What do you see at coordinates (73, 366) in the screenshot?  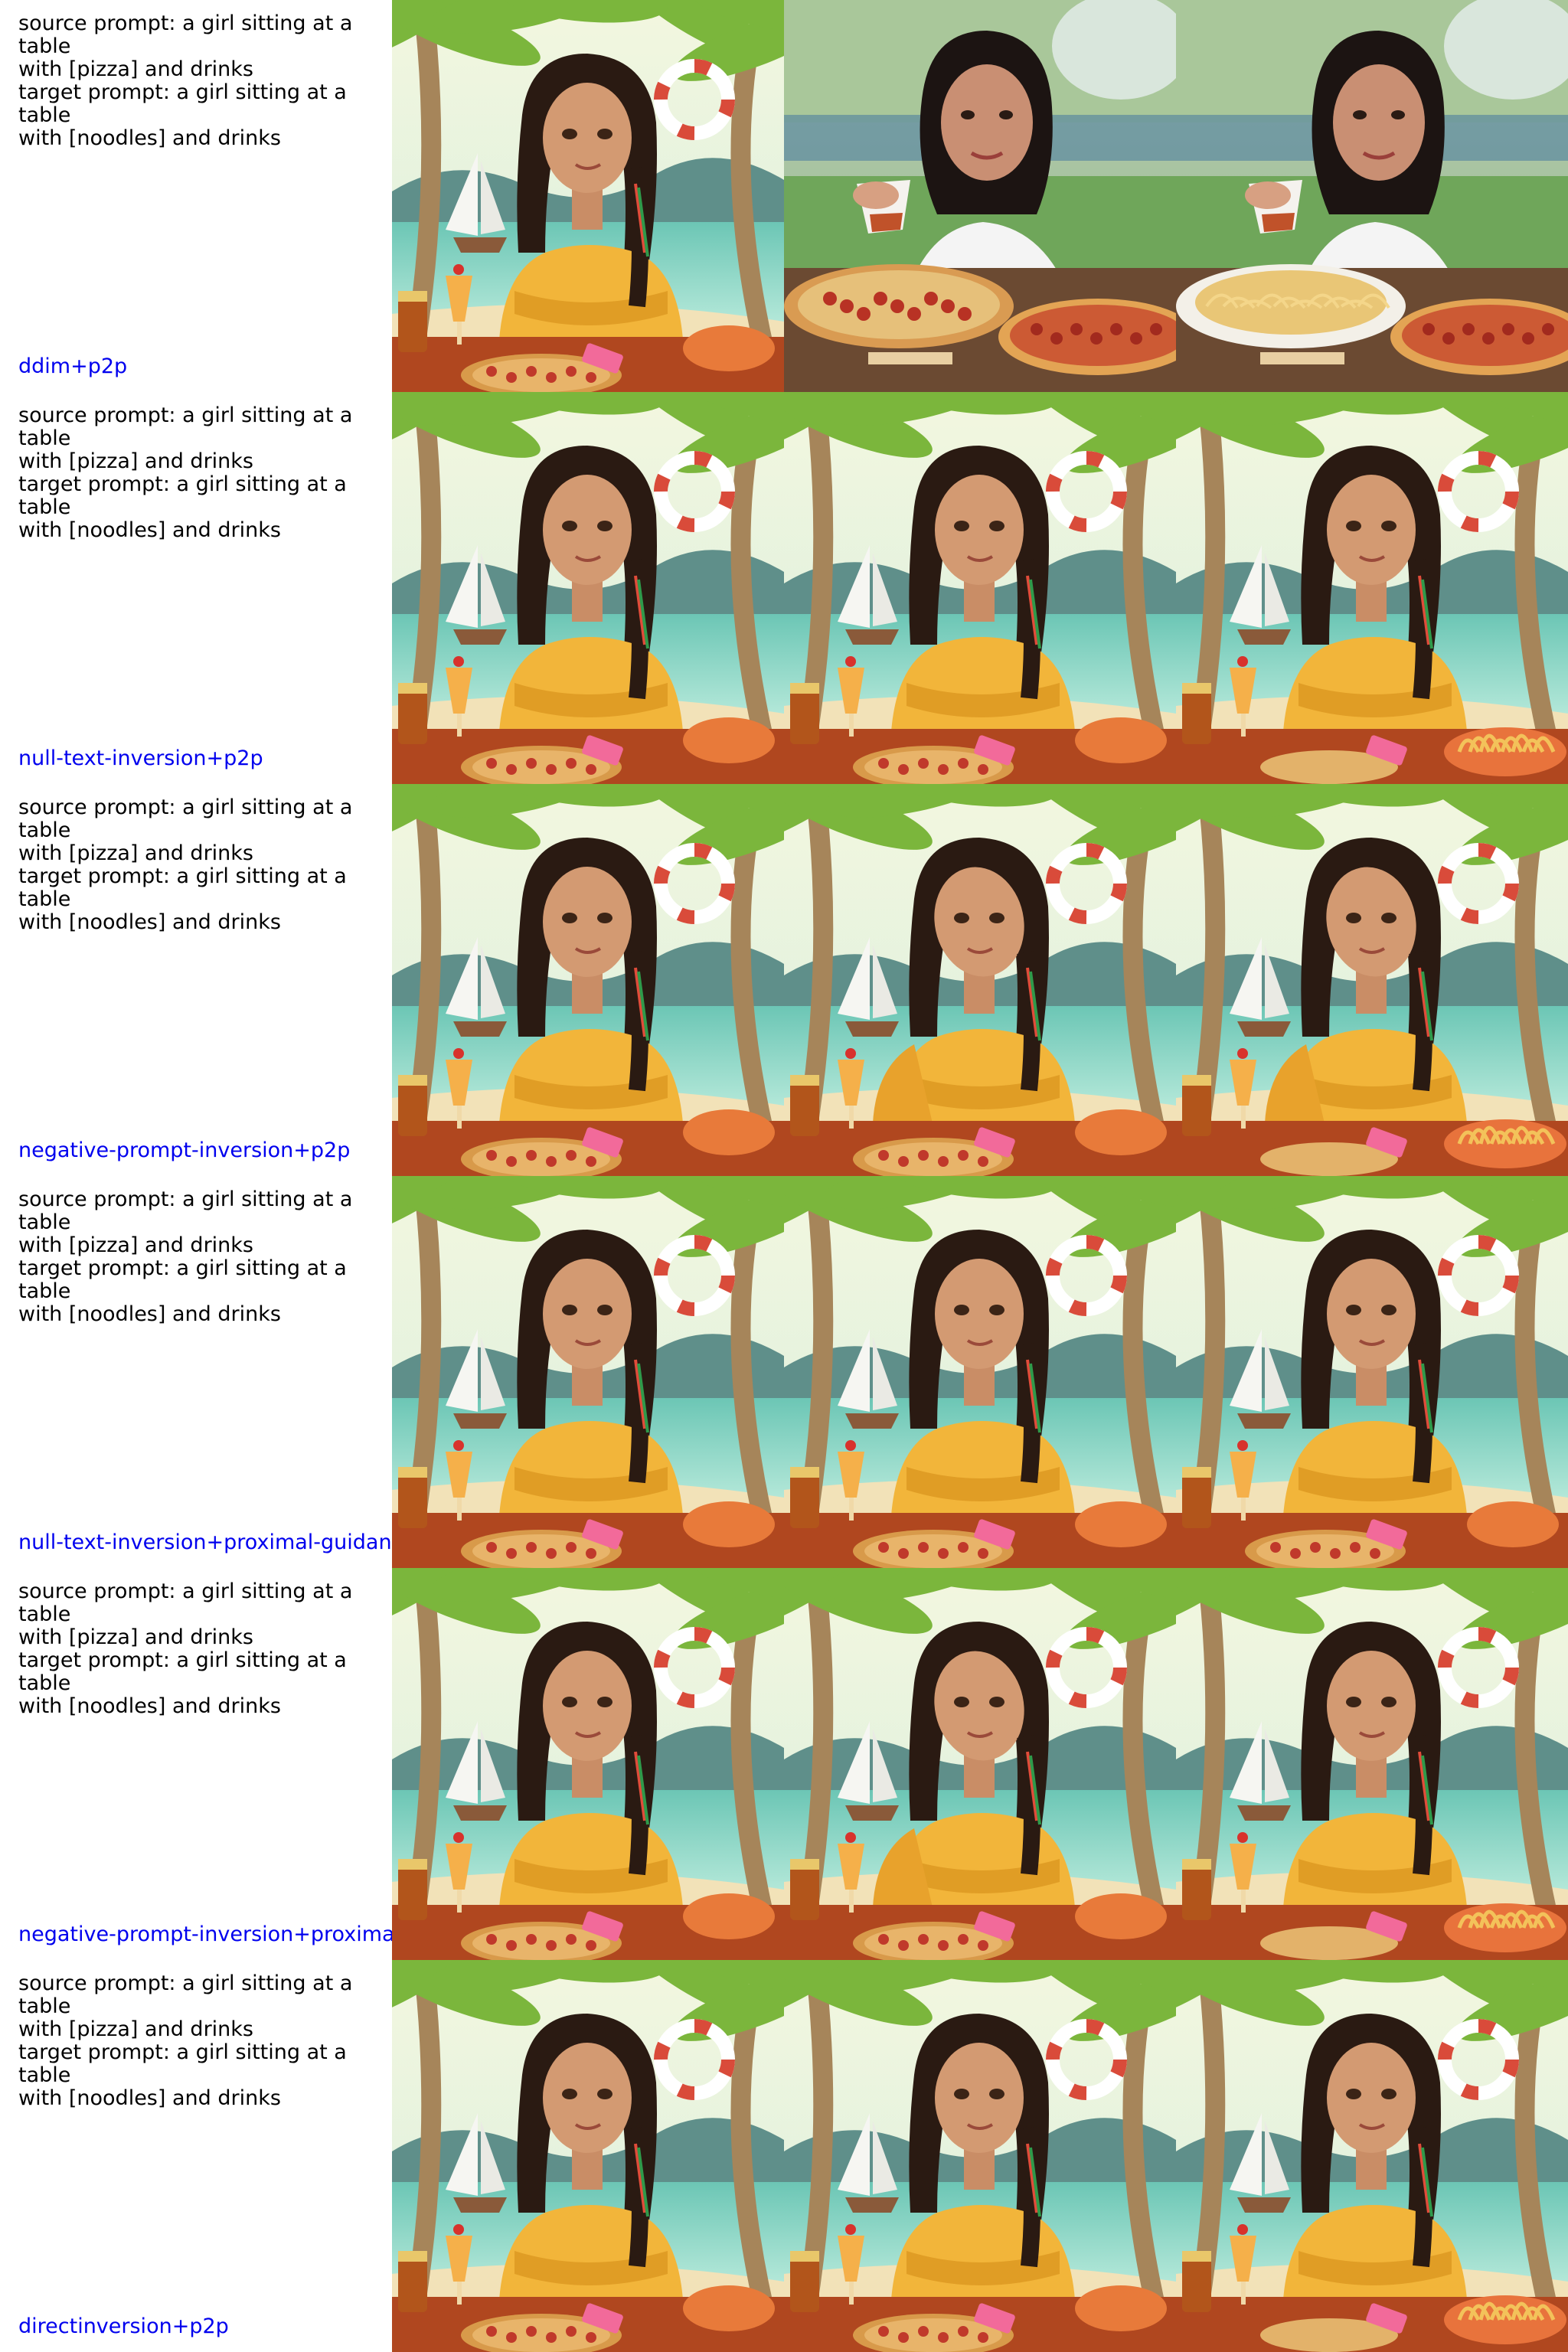 I see `method-label: ddim+p2p` at bounding box center [73, 366].